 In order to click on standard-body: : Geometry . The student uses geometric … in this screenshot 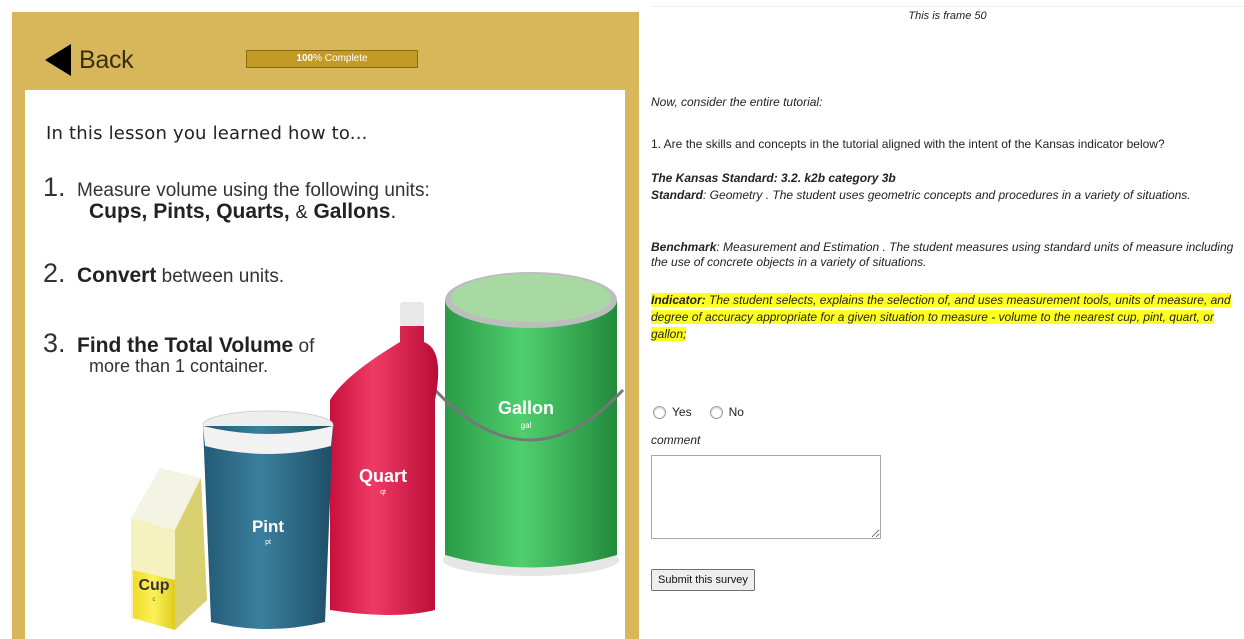, I will do `click(947, 195)`.